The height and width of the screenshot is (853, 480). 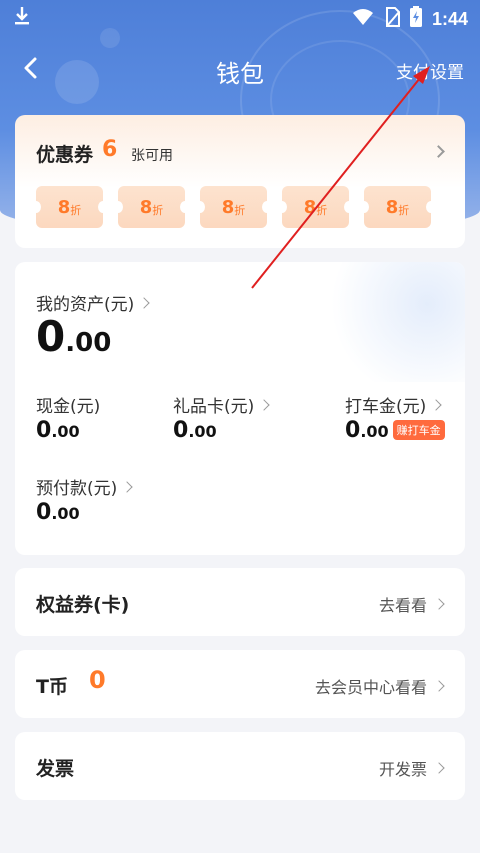 I want to click on coupon-card: 优惠券 6 张可用 8折 8折 8折 8折 8折, so click(x=240, y=181).